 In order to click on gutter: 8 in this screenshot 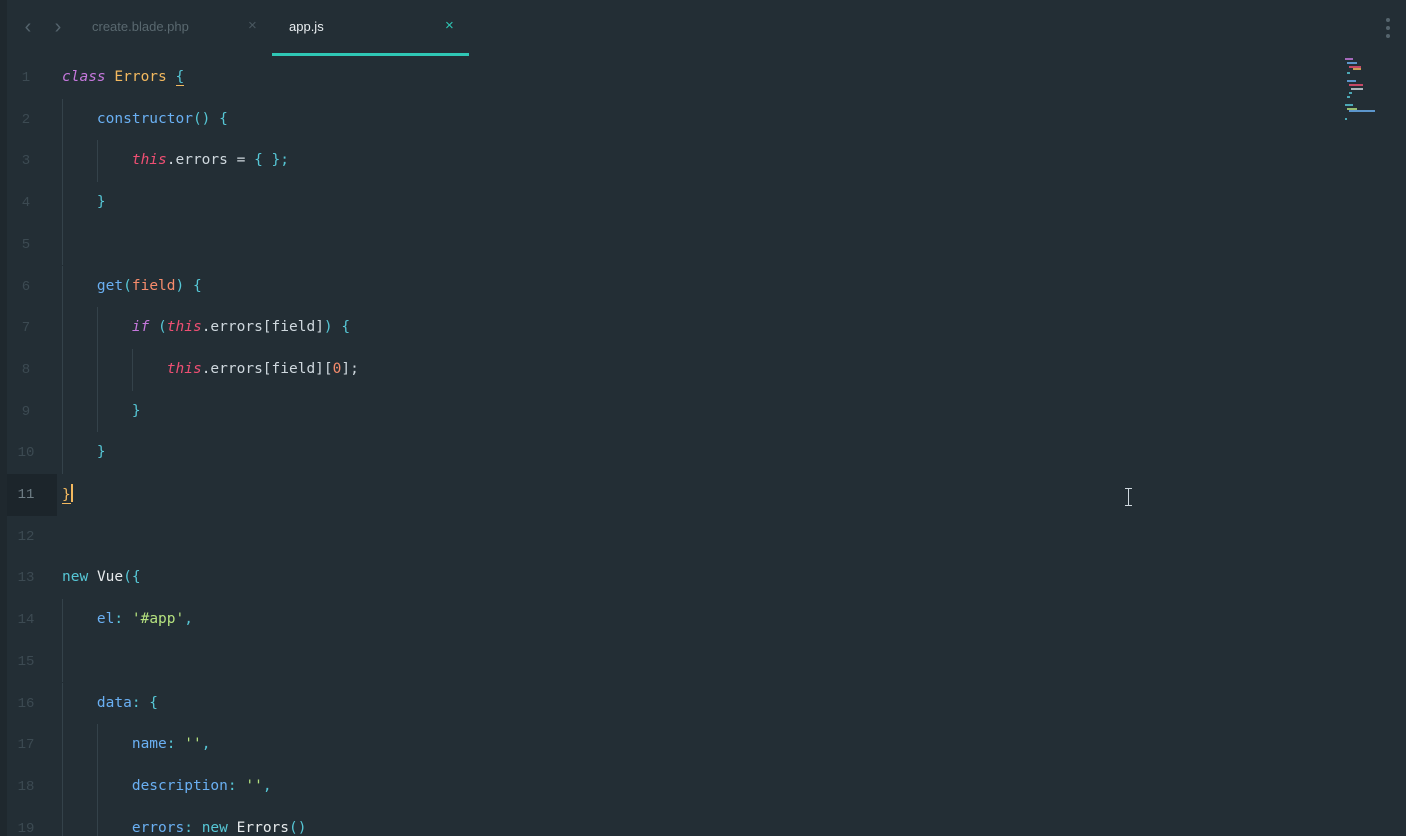, I will do `click(32, 370)`.